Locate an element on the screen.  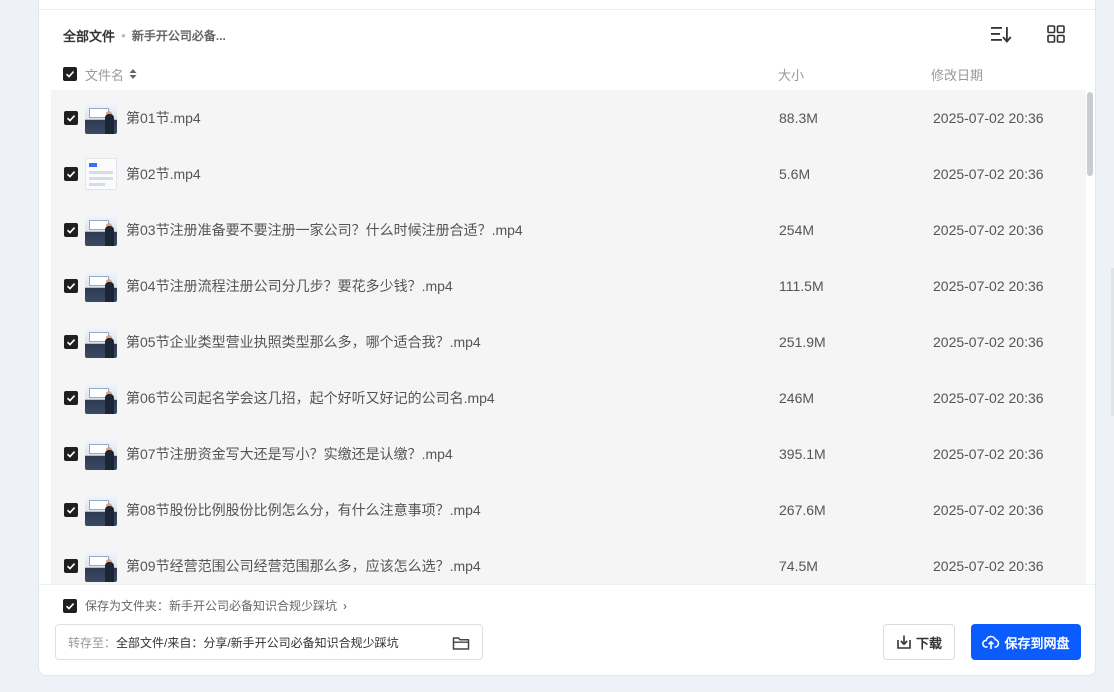
select-all-checkbox is located at coordinates (70, 74).